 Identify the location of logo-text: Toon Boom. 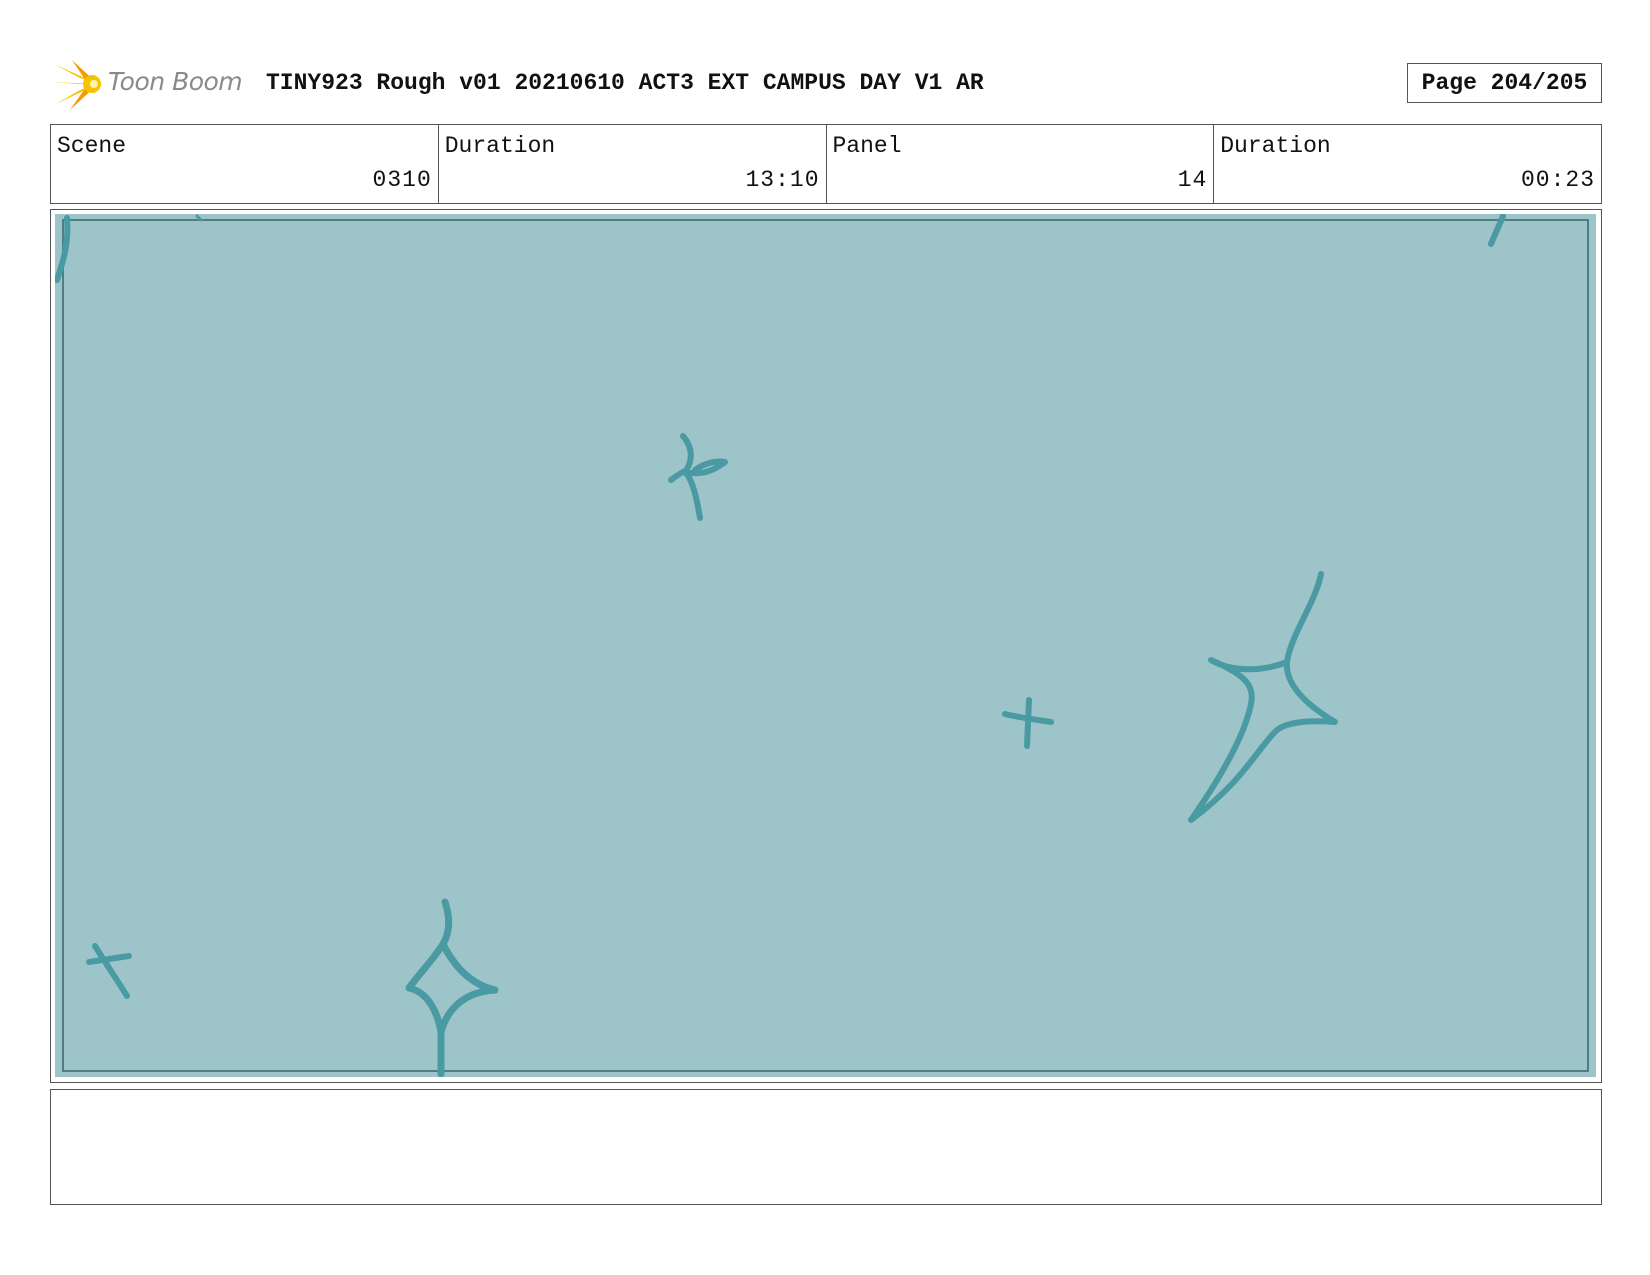
(175, 81).